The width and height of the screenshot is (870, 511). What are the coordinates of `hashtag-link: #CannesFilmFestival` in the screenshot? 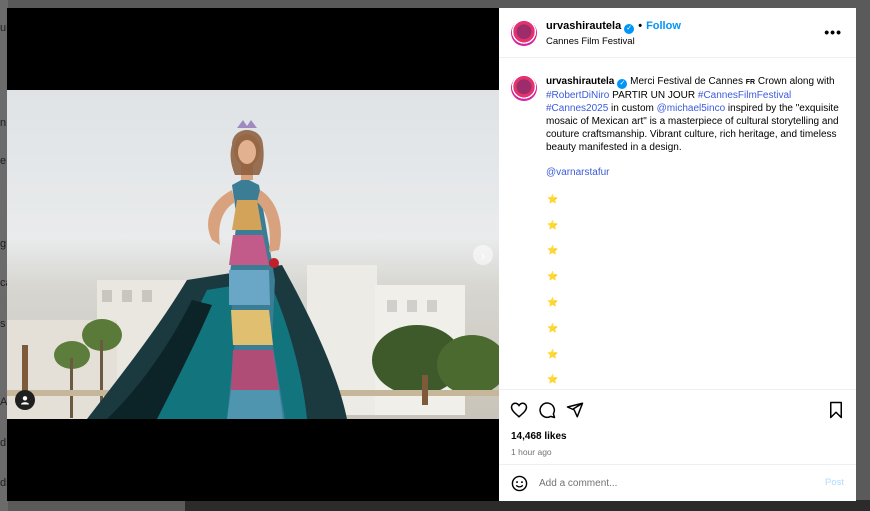 It's located at (744, 95).